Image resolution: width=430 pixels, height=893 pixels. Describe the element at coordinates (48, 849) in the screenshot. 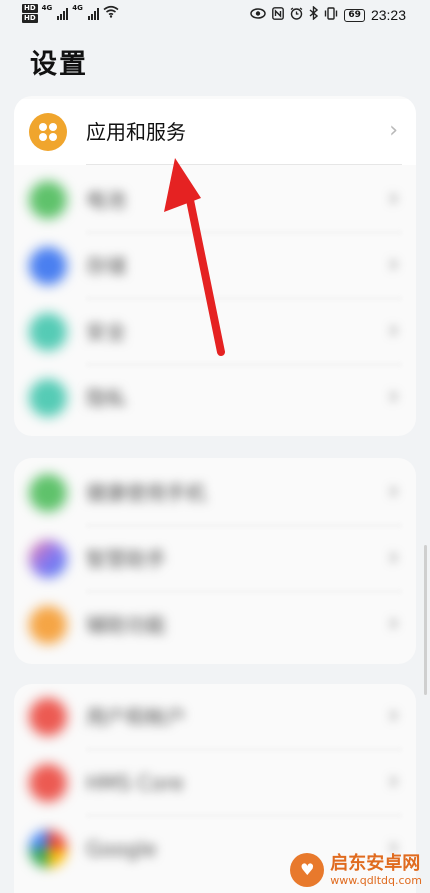

I see `google-icon` at that location.